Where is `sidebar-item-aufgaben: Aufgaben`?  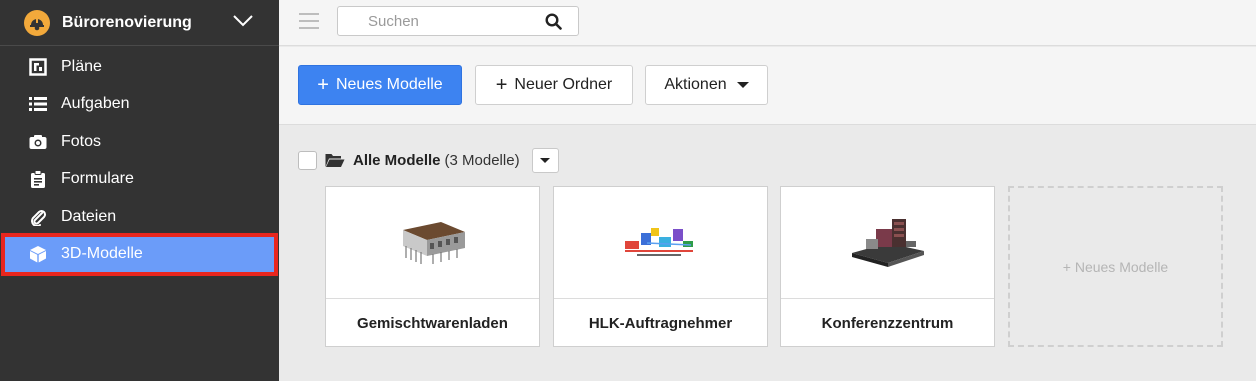
sidebar-item-aufgaben: Aufgaben is located at coordinates (139, 105).